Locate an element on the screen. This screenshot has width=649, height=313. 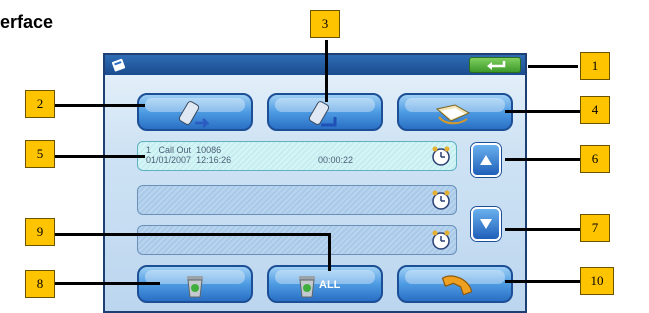
callout-line-9-drop is located at coordinates (329, 252).